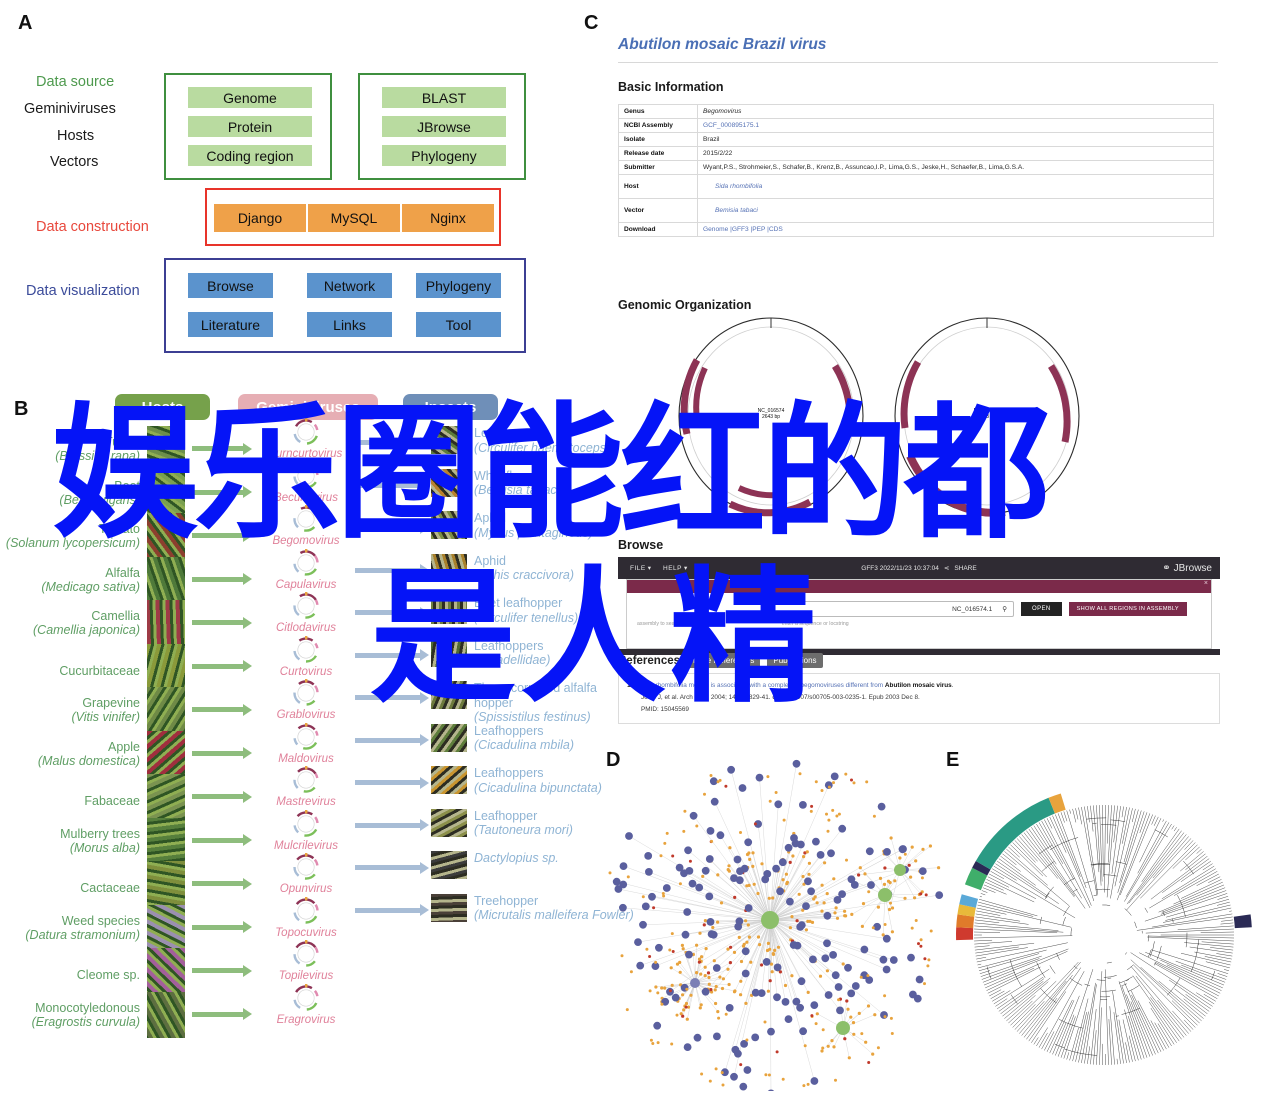 The height and width of the screenshot is (1096, 1269). What do you see at coordinates (956, 211) in the screenshot?
I see `table-value: Bemisia tabaci` at bounding box center [956, 211].